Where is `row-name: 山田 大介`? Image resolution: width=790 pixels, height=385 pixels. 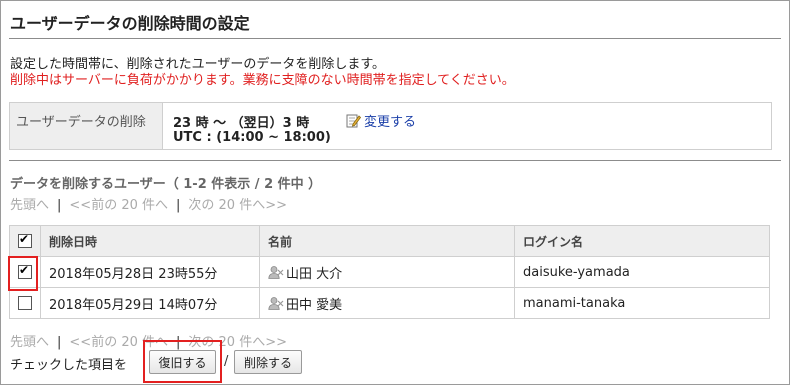
row-name: 山田 大介 is located at coordinates (314, 274).